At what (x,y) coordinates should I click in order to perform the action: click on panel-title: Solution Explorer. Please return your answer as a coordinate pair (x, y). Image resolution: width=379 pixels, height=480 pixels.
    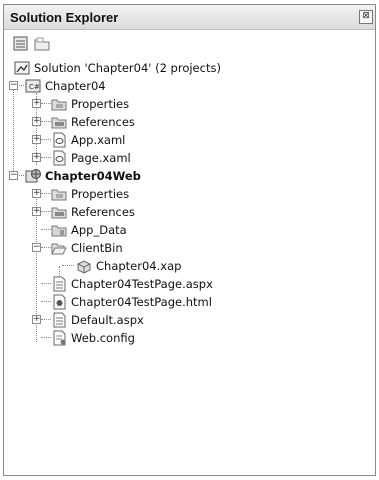
    Looking at the image, I should click on (64, 17).